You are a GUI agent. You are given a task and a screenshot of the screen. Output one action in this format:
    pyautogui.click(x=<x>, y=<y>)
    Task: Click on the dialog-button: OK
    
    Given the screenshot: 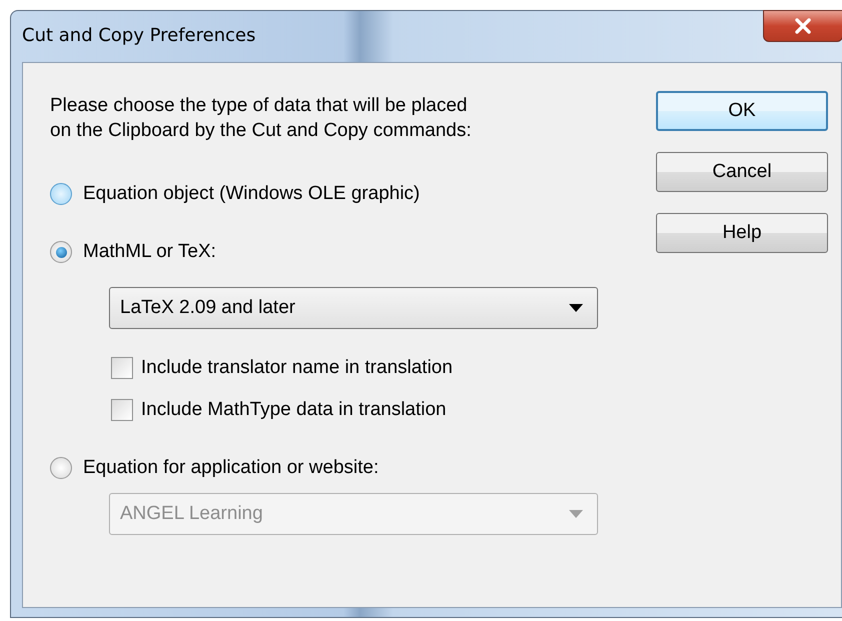 What is the action you would take?
    pyautogui.click(x=742, y=111)
    